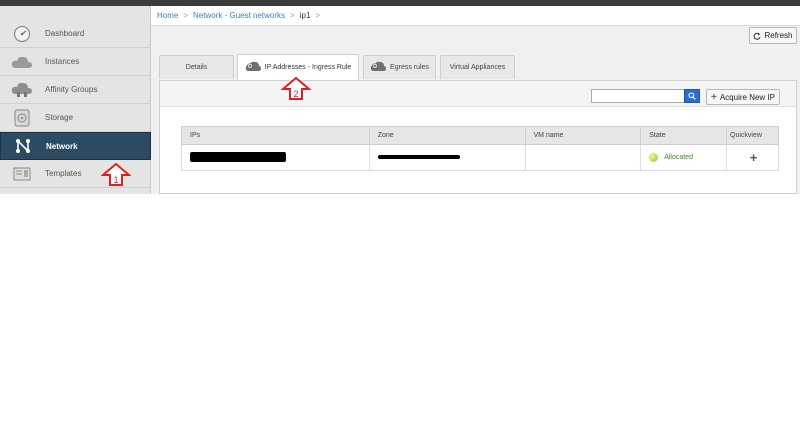 This screenshot has height=424, width=800. I want to click on table-header-row: IPs Zone VM name State Quickview, so click(480, 135).